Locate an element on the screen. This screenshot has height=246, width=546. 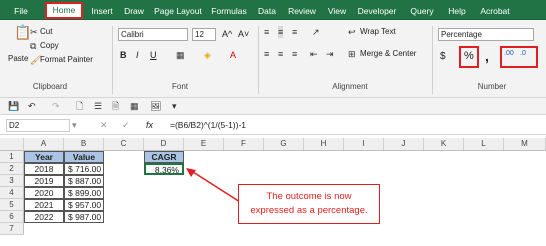
year-cell: 2019 is located at coordinates (44, 181).